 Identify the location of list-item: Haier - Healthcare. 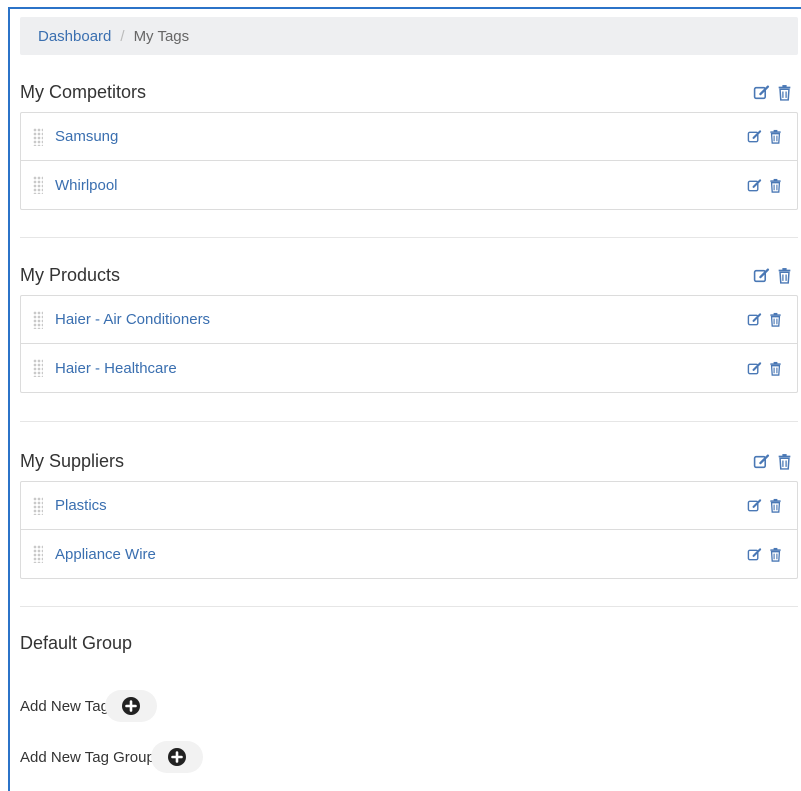
(409, 368).